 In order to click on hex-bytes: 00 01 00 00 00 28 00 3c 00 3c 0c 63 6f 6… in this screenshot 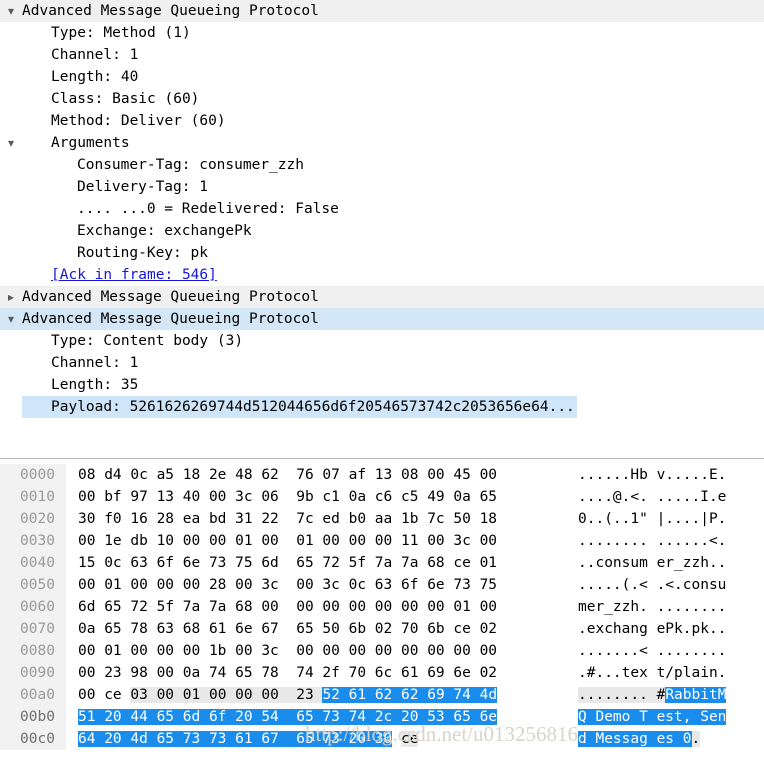, I will do `click(281, 585)`.